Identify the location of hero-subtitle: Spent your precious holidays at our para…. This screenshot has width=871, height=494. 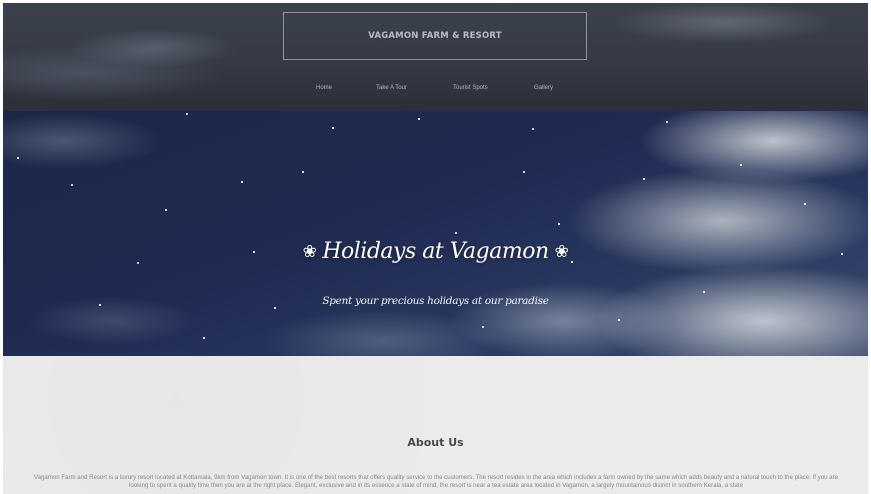
(435, 301).